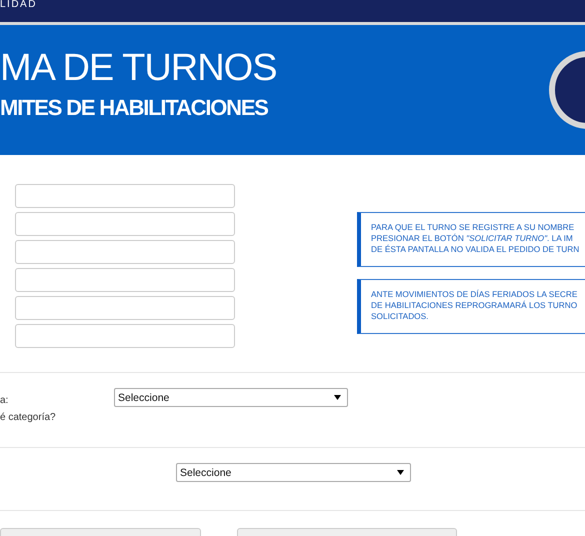 This screenshot has width=585, height=536. What do you see at coordinates (474, 305) in the screenshot?
I see `notice-text: DE HABILITACIONES REPROGRAMARÁ LOS TURNO` at bounding box center [474, 305].